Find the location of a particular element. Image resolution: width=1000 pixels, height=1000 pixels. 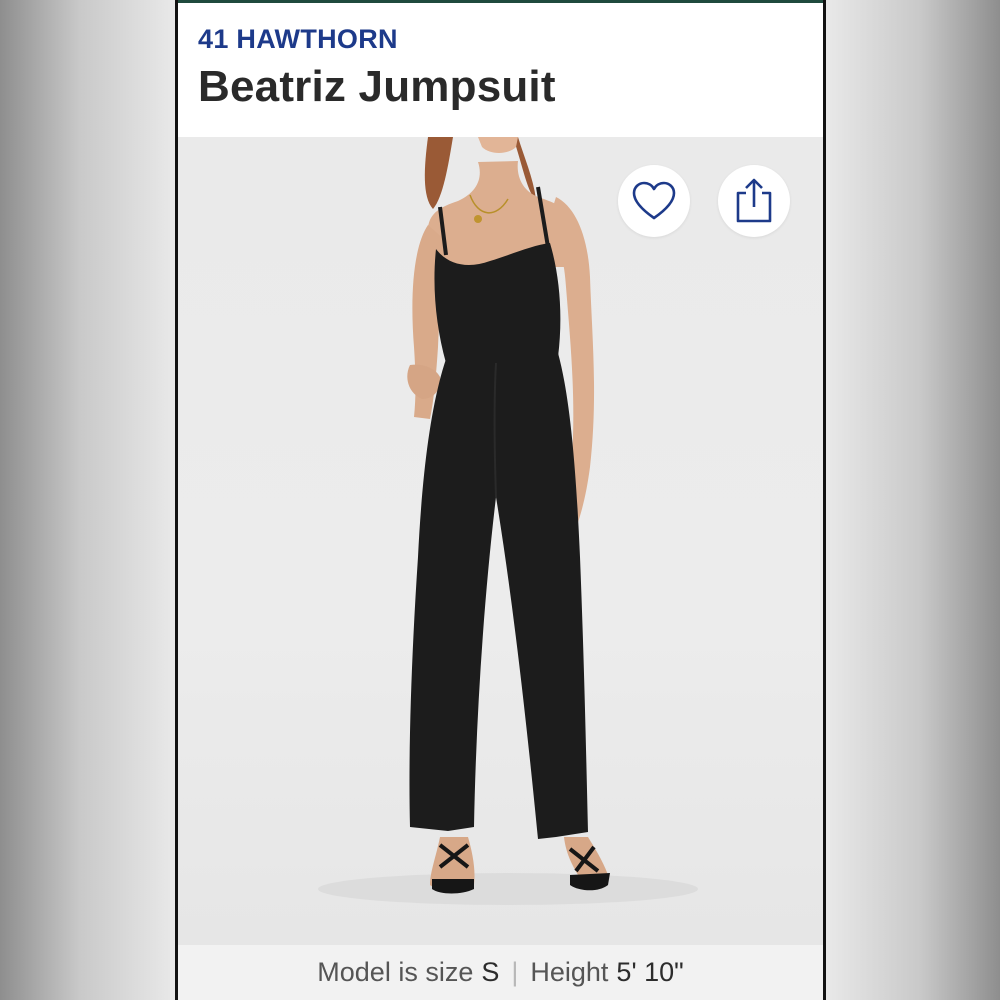

heart-outline-icon is located at coordinates (654, 200).